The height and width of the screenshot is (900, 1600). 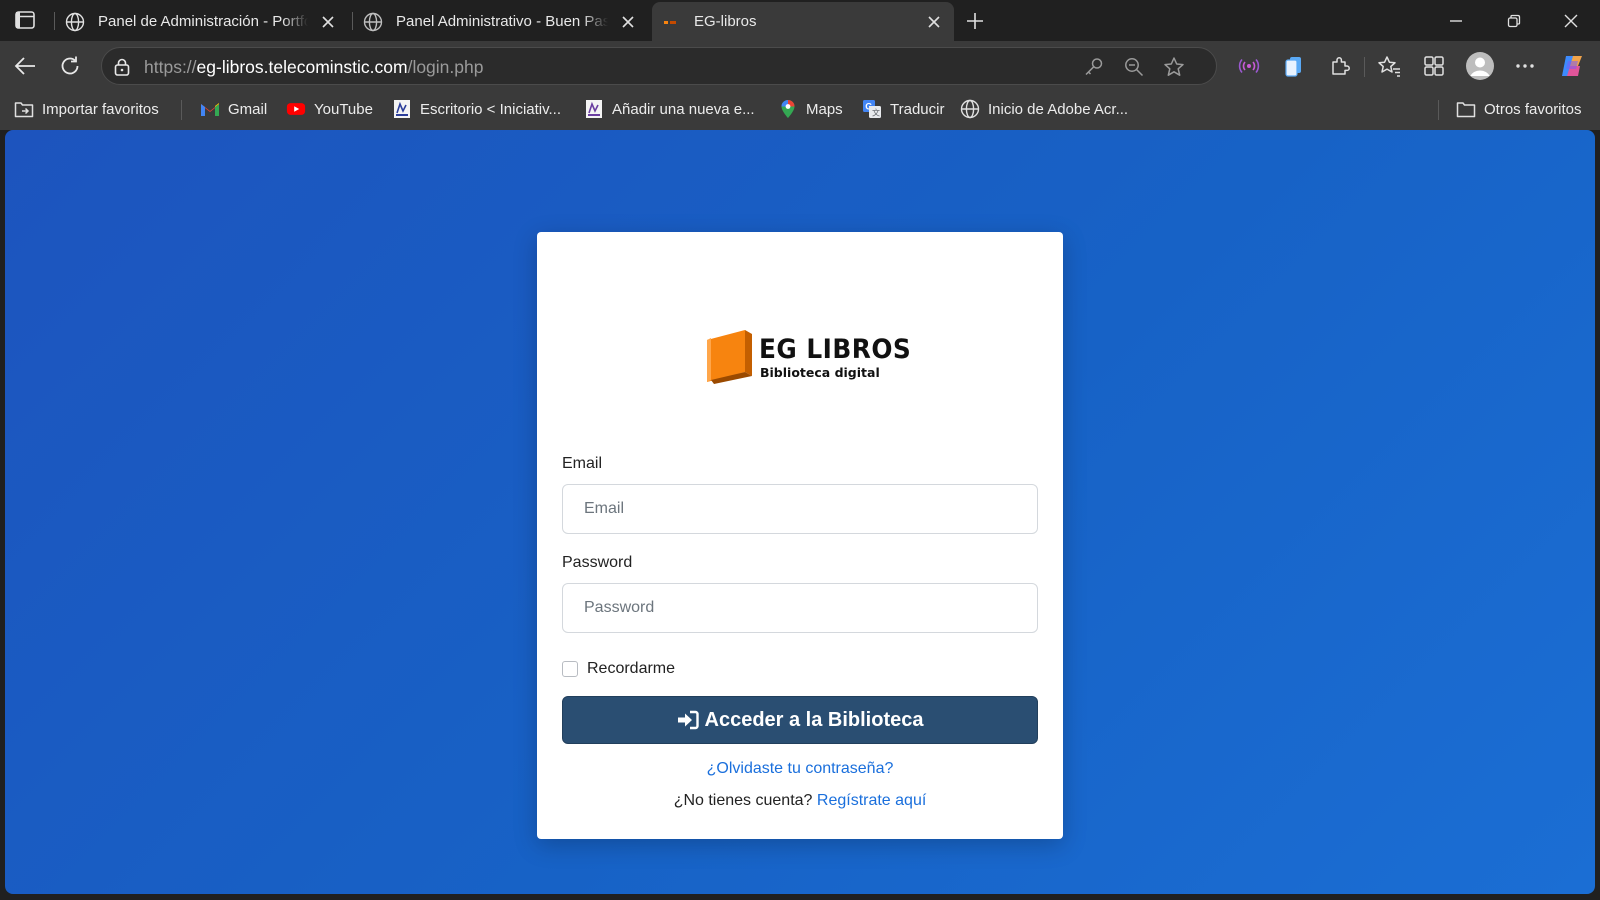 What do you see at coordinates (1094, 67) in the screenshot?
I see `password-key-icon` at bounding box center [1094, 67].